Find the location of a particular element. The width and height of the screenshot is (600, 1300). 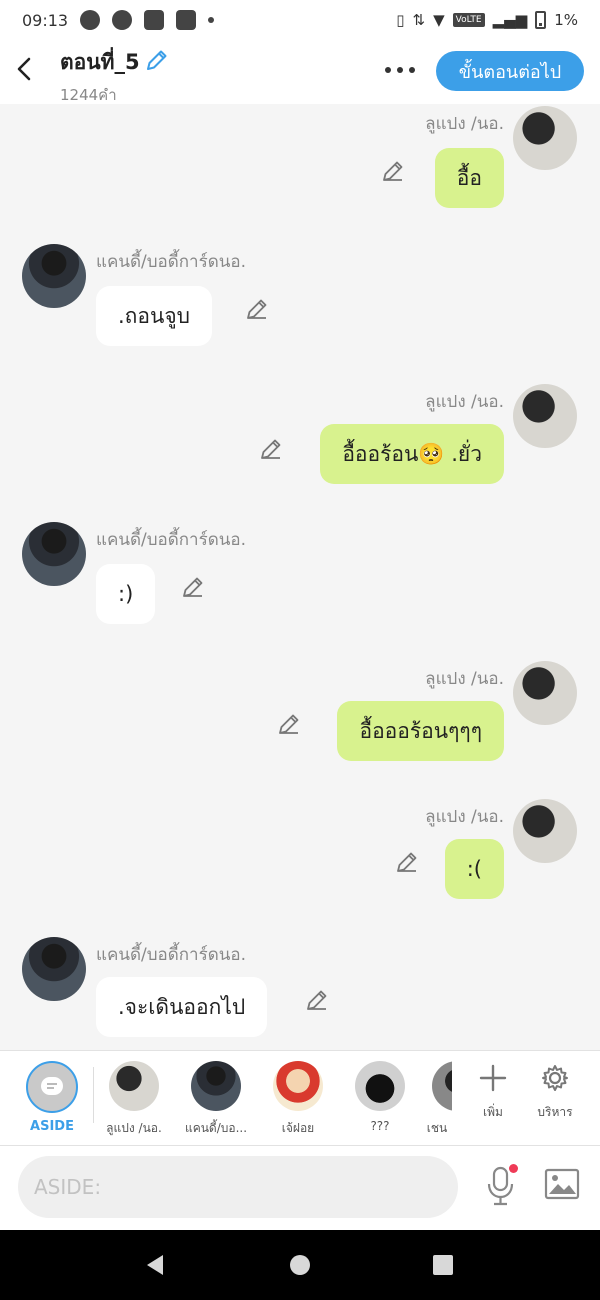

messenger-icon is located at coordinates (122, 20).